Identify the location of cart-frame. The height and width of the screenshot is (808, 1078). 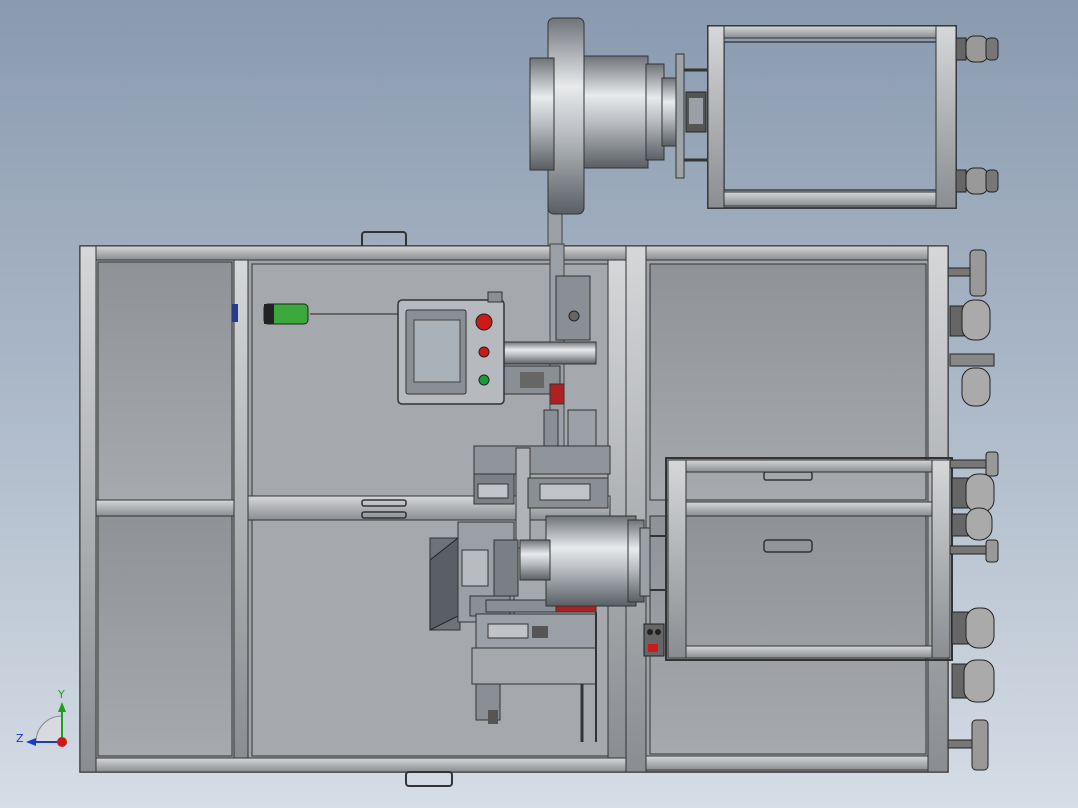
(832, 117).